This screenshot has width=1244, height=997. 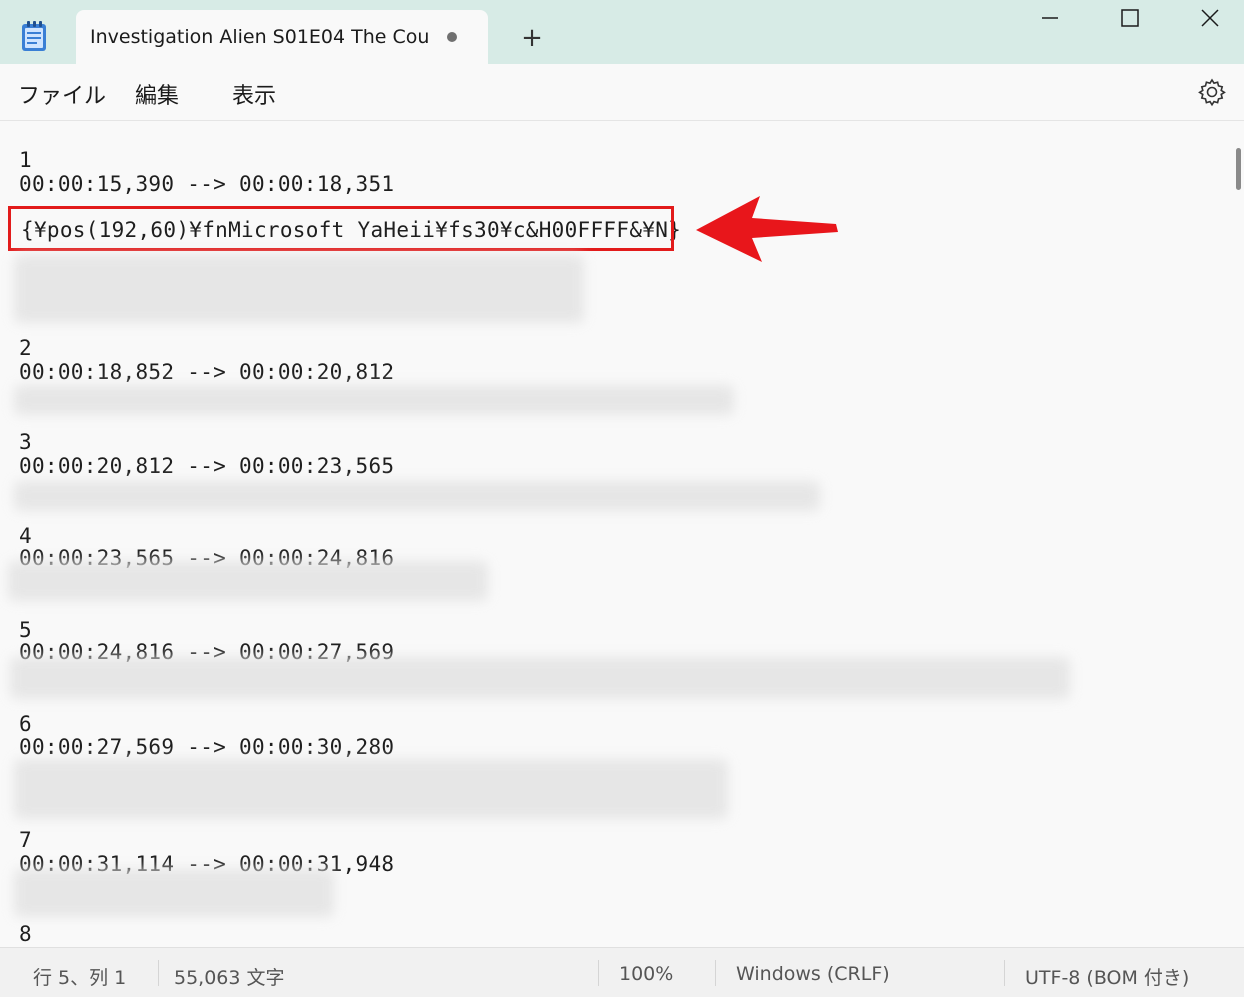 I want to click on menu-edit: 編集, so click(x=157, y=94).